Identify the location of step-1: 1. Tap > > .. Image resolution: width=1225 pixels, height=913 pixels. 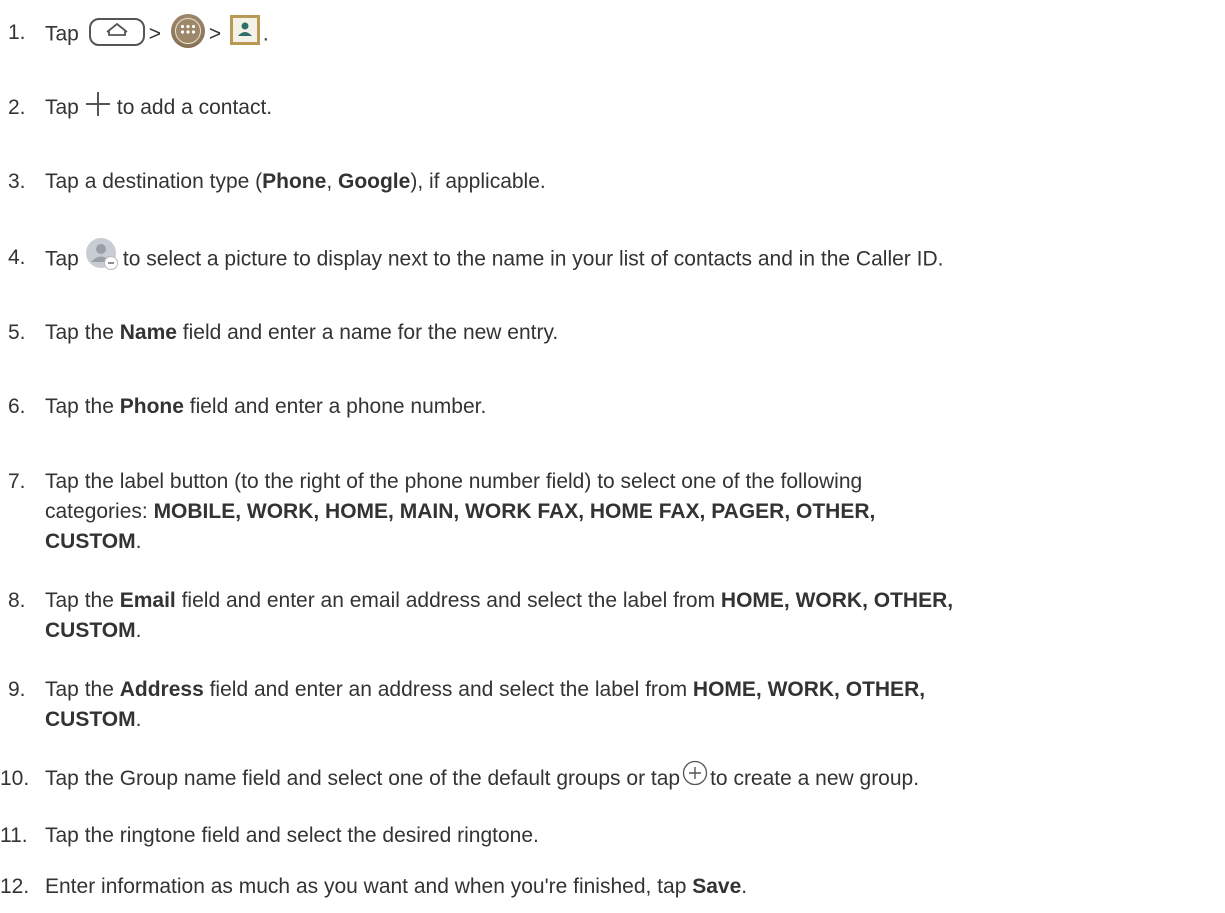
(614, 33).